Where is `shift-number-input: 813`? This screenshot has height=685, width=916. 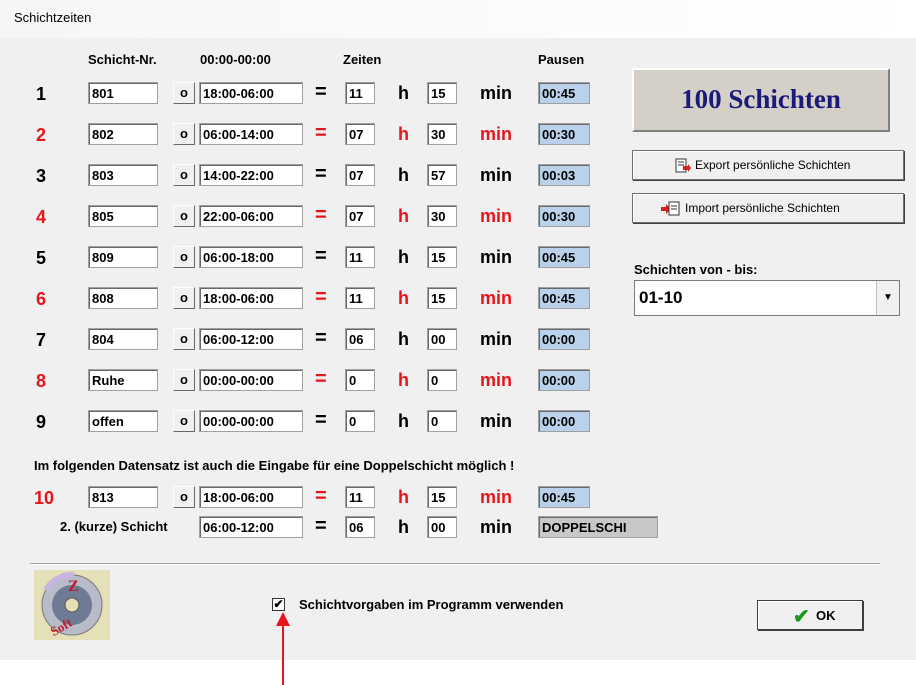 shift-number-input: 813 is located at coordinates (123, 497).